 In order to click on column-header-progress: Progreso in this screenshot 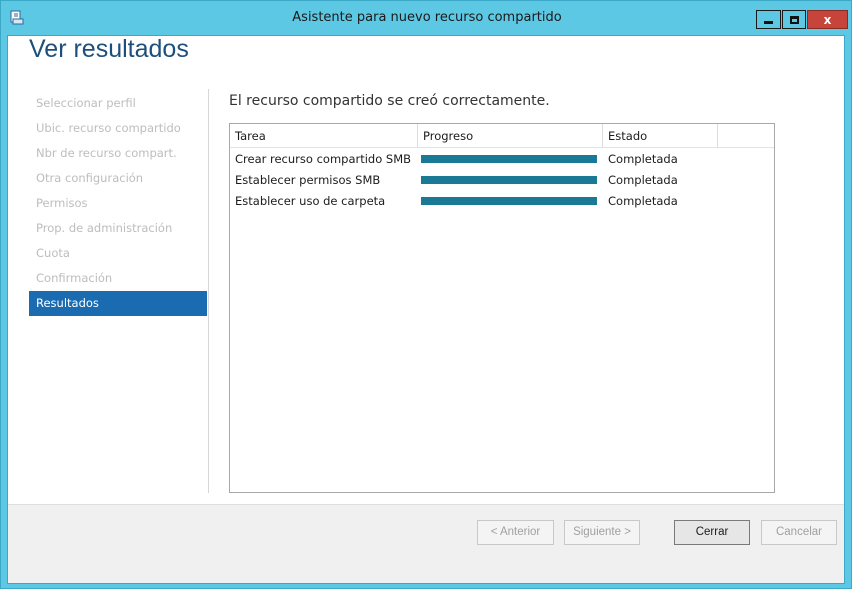, I will do `click(510, 135)`.